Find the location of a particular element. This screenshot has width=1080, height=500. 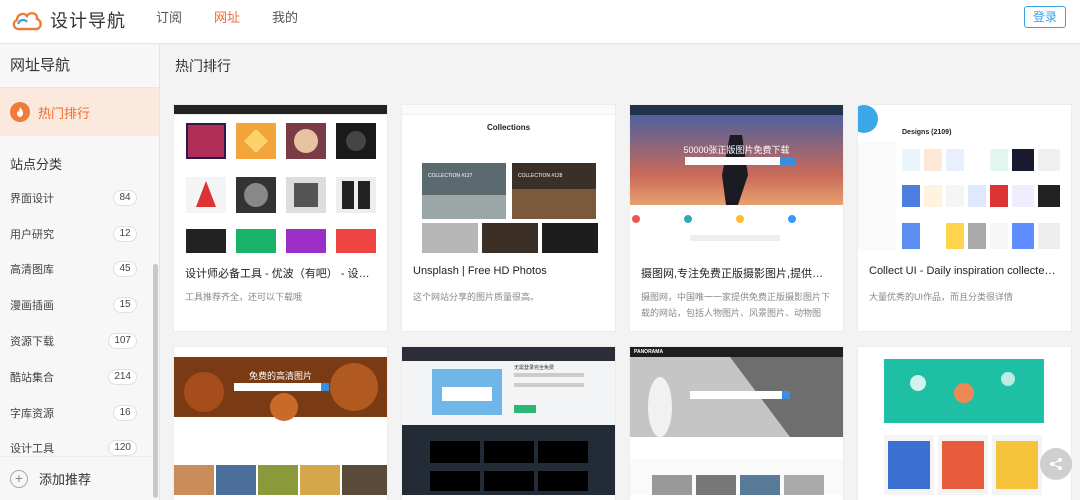

site-card is located at coordinates (964, 423).